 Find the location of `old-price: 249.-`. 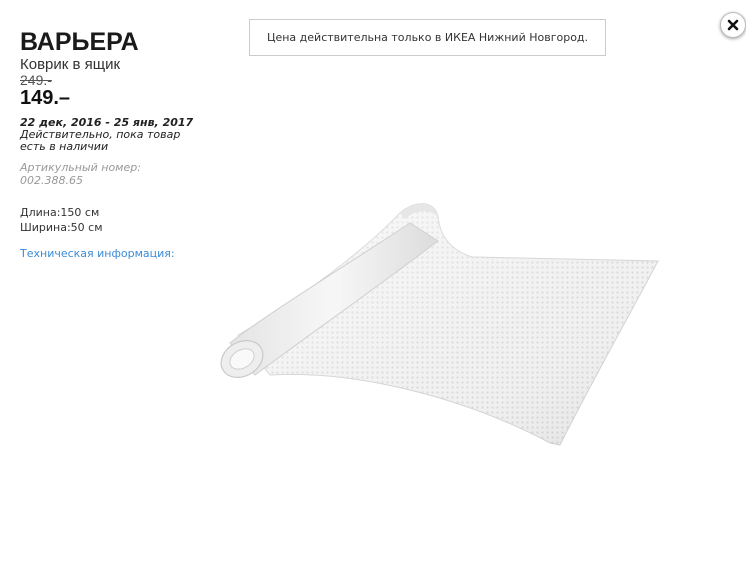

old-price: 249.- is located at coordinates (36, 80).